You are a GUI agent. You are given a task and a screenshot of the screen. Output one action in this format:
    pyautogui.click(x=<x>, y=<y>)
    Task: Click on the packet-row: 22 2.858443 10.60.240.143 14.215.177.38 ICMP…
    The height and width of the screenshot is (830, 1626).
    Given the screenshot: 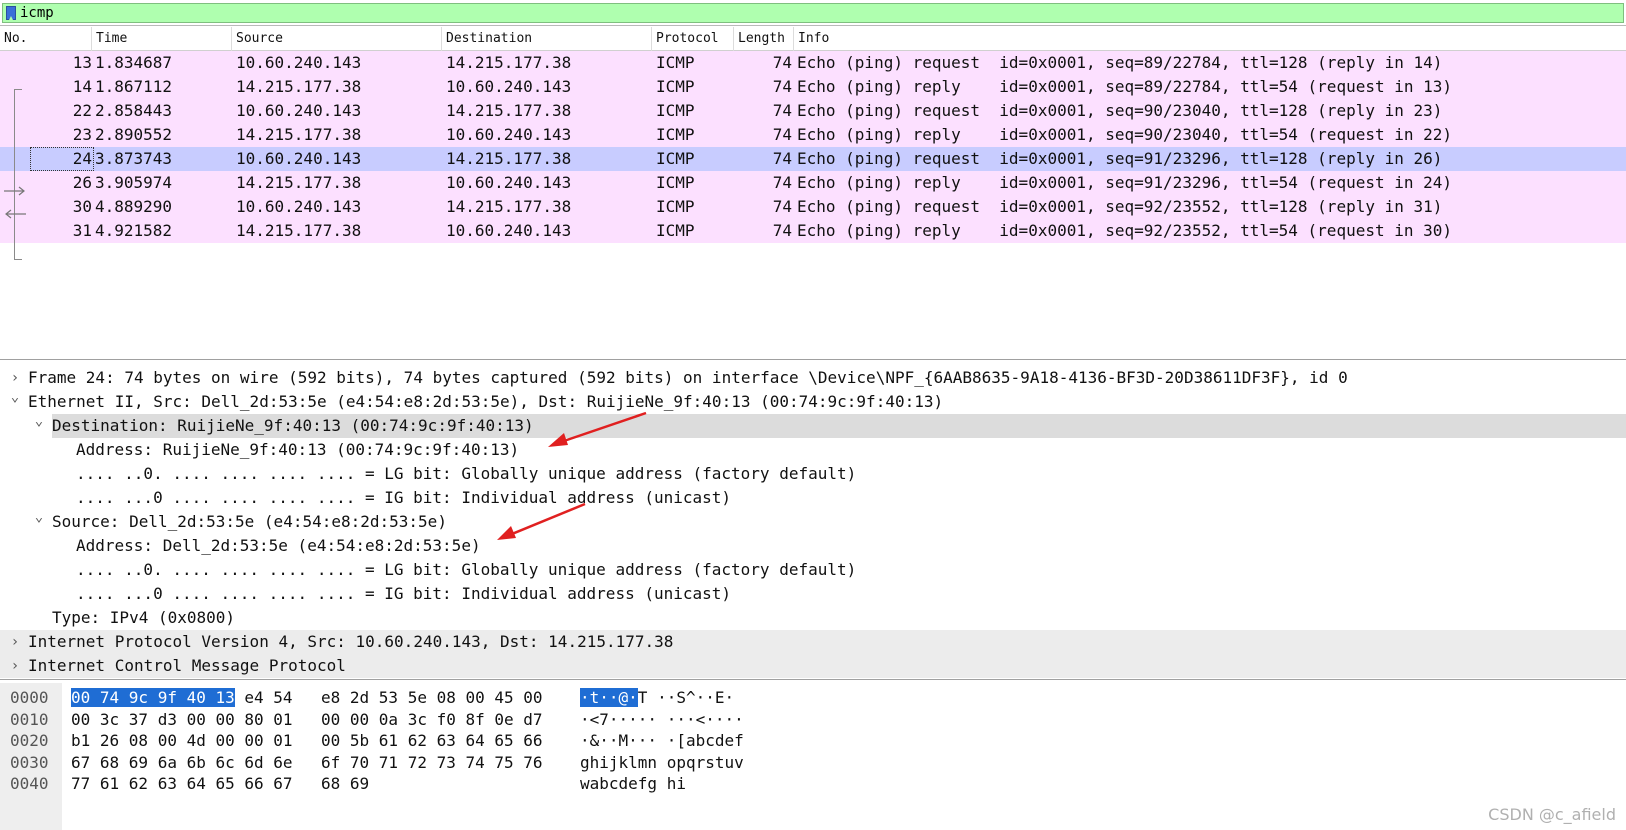 What is the action you would take?
    pyautogui.click(x=813, y=111)
    